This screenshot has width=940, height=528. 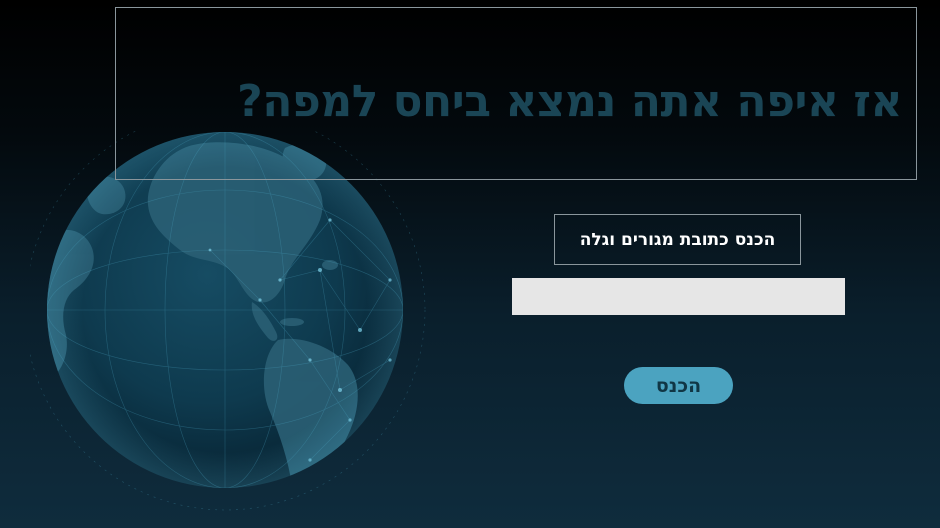 What do you see at coordinates (569, 101) in the screenshot?
I see `page-title: אז איפה אתה נמצא ביחס למפה?` at bounding box center [569, 101].